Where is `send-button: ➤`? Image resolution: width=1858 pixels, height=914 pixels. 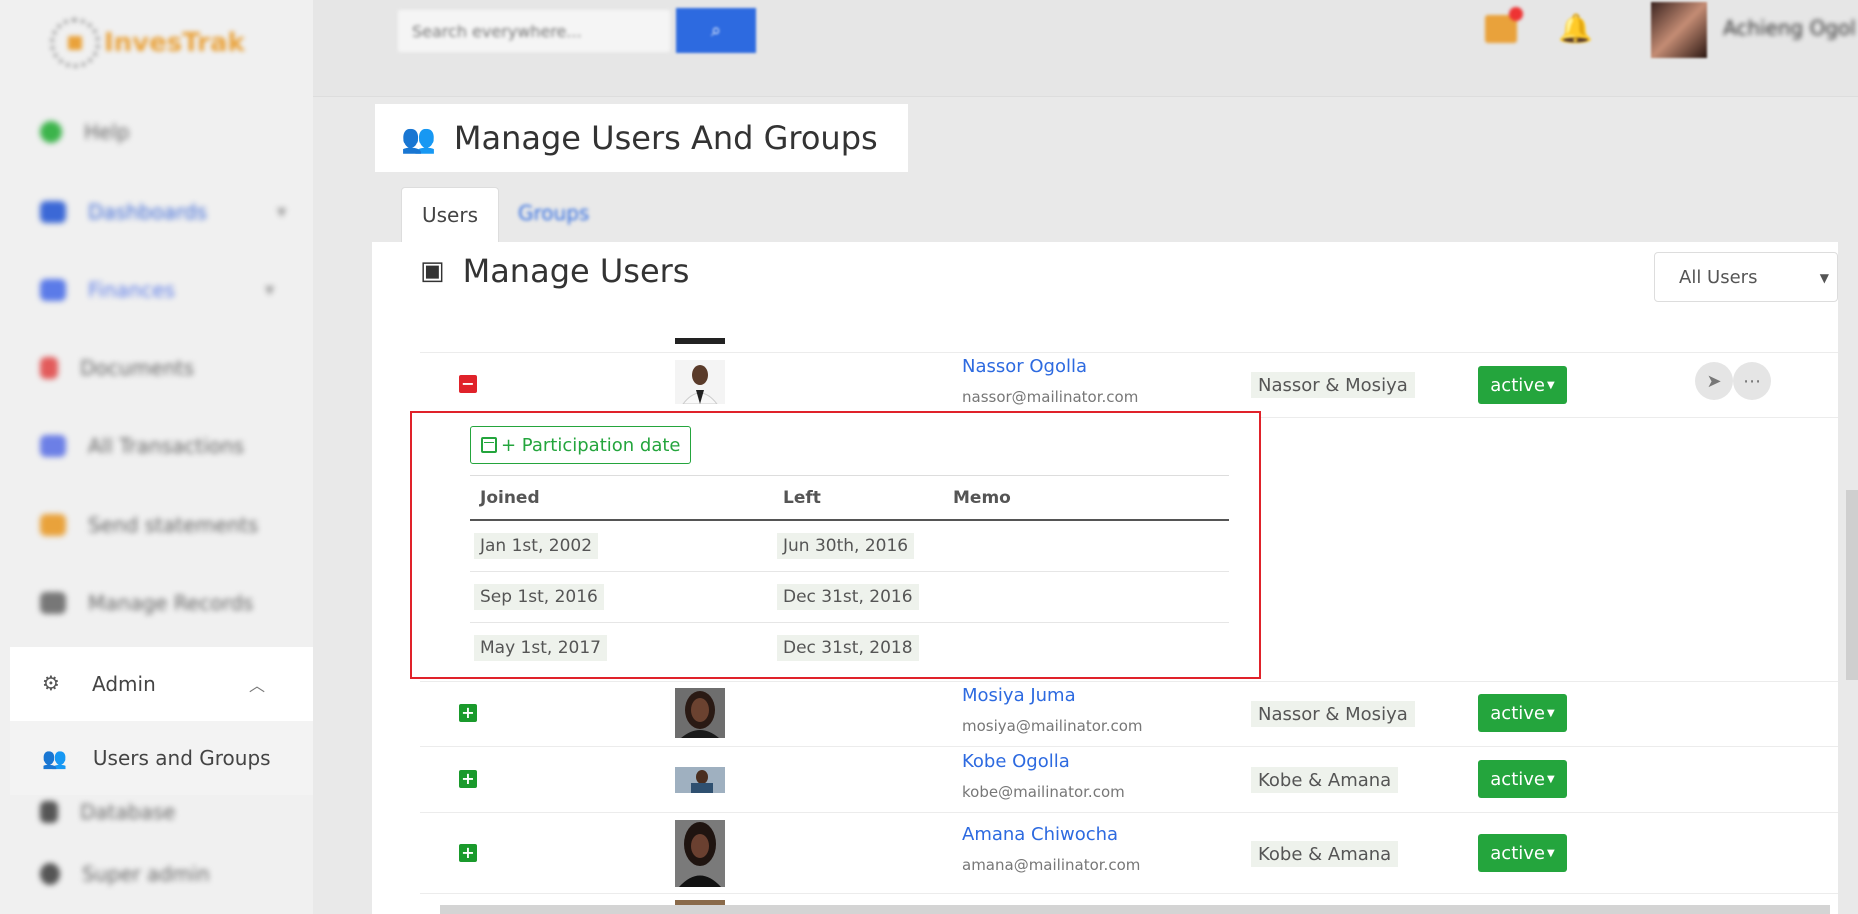
send-button: ➤ is located at coordinates (1714, 381).